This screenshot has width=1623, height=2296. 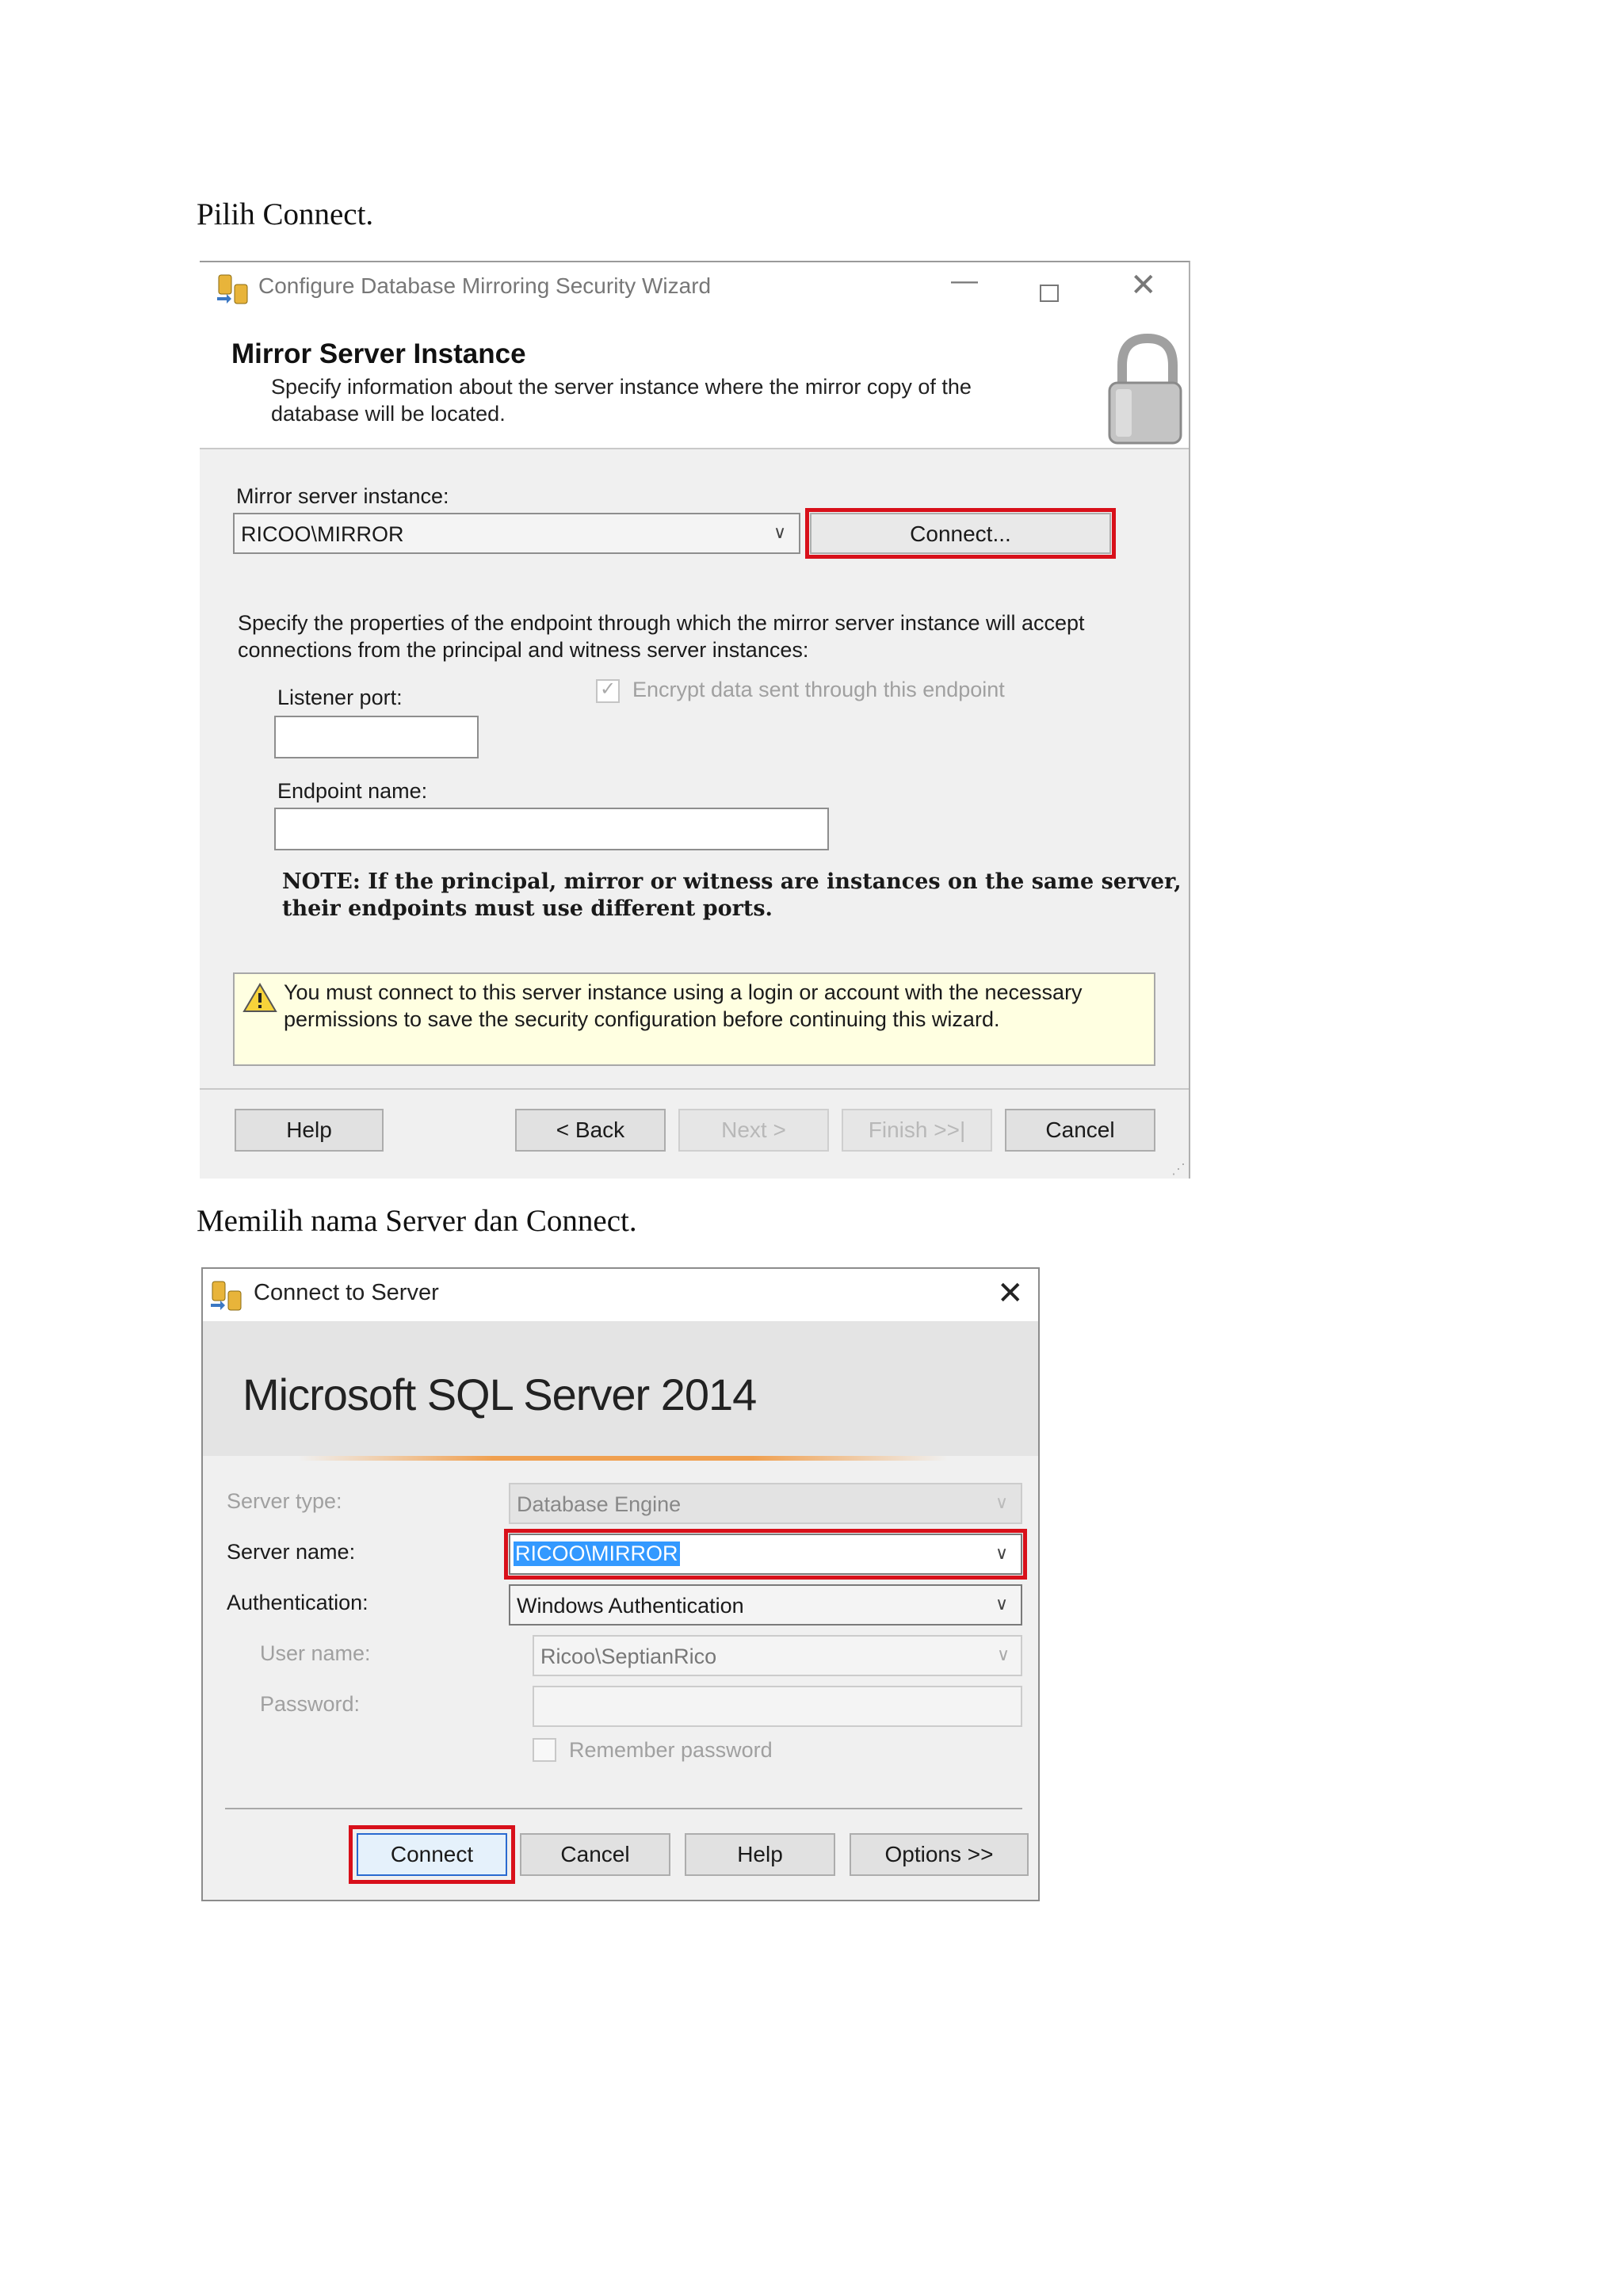 What do you see at coordinates (284, 1501) in the screenshot?
I see `server-type-label: Server type:` at bounding box center [284, 1501].